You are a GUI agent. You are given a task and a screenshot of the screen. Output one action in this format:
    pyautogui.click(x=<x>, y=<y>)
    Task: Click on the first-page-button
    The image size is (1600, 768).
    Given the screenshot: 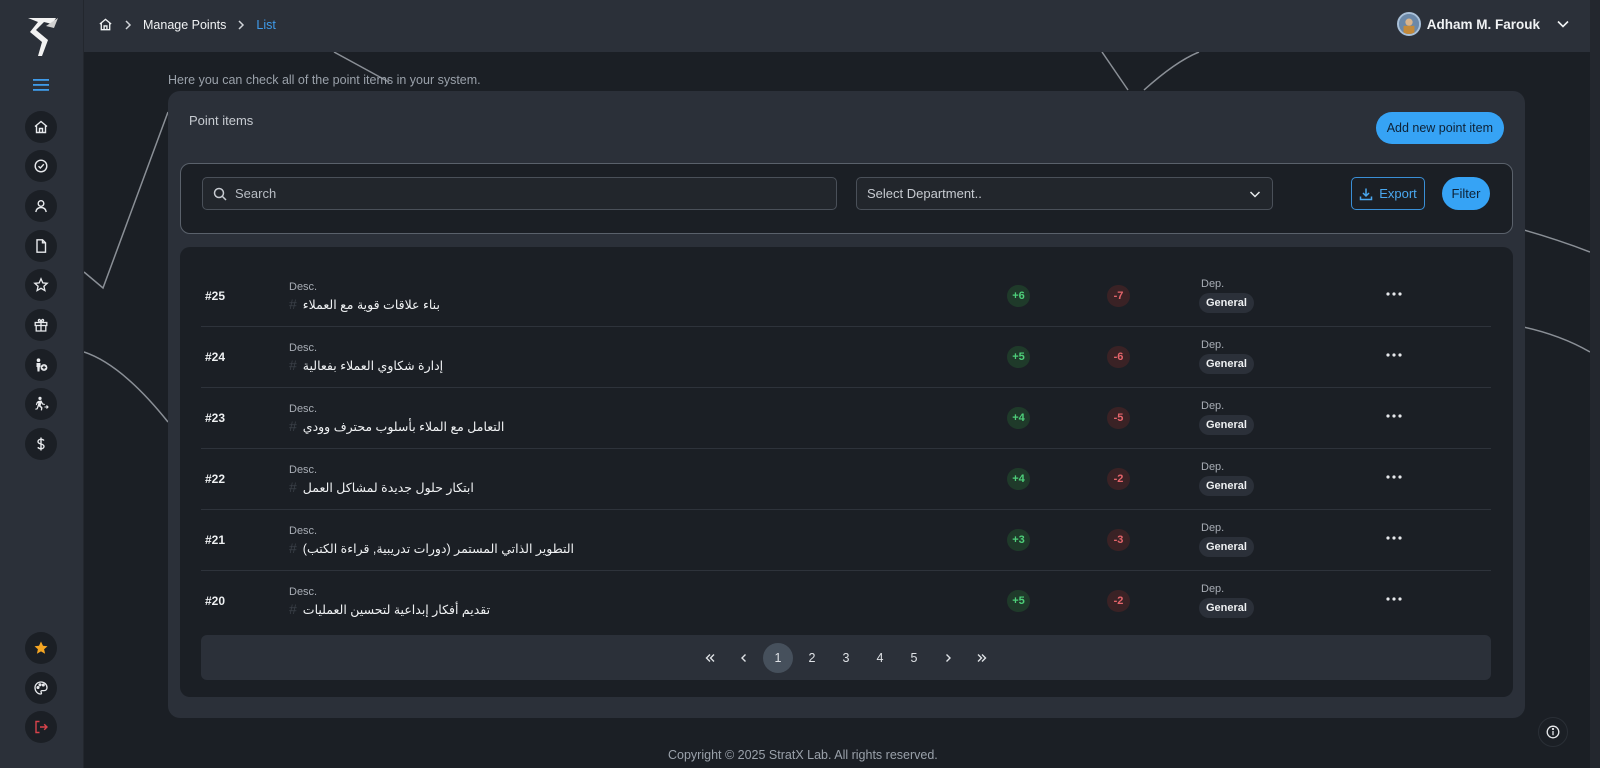 What is the action you would take?
    pyautogui.click(x=710, y=658)
    